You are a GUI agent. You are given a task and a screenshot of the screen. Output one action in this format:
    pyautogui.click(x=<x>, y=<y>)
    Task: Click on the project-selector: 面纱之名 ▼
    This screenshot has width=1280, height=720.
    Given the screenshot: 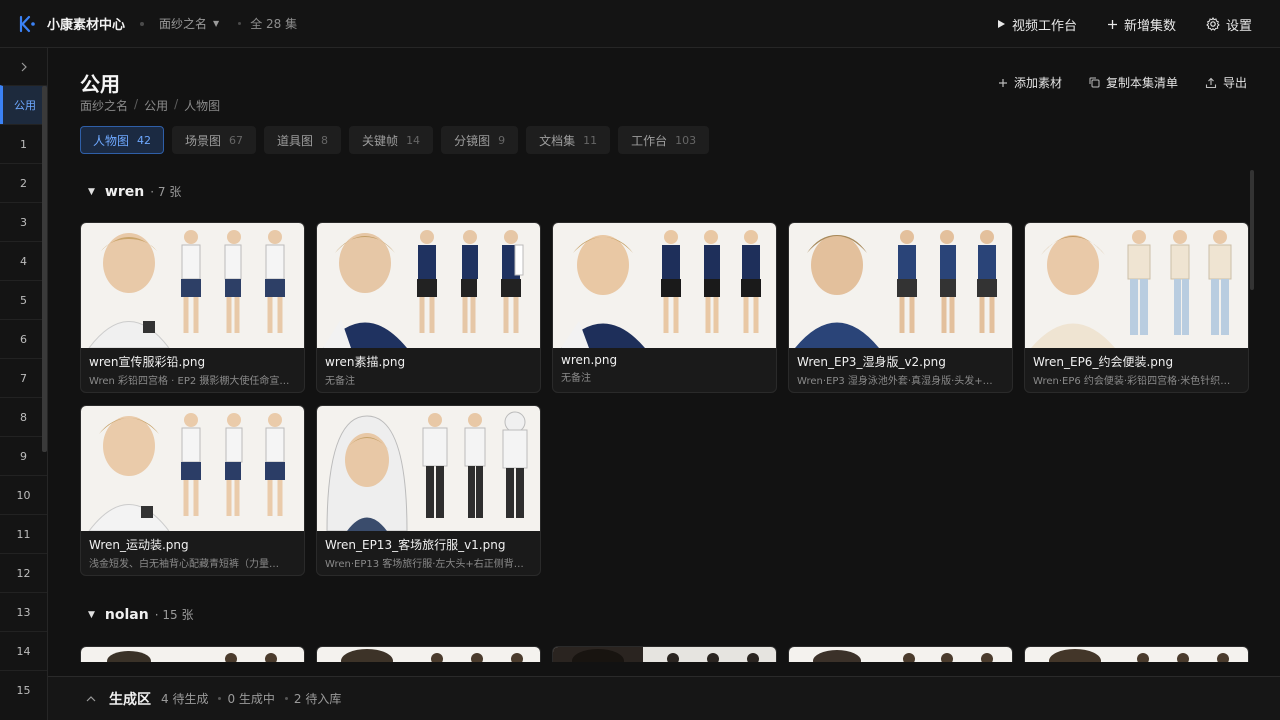 What is the action you would take?
    pyautogui.click(x=189, y=23)
    